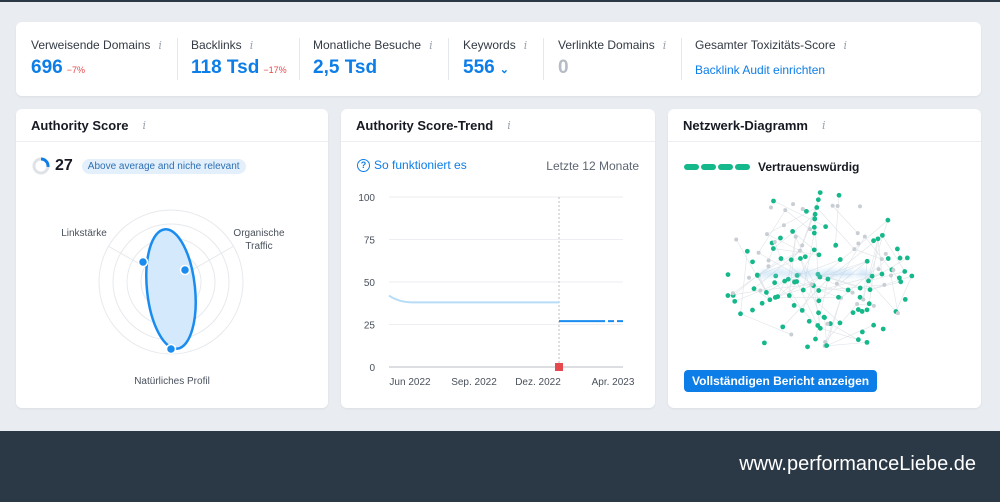  I want to click on card-title: Authority Score-Trend, so click(425, 125).